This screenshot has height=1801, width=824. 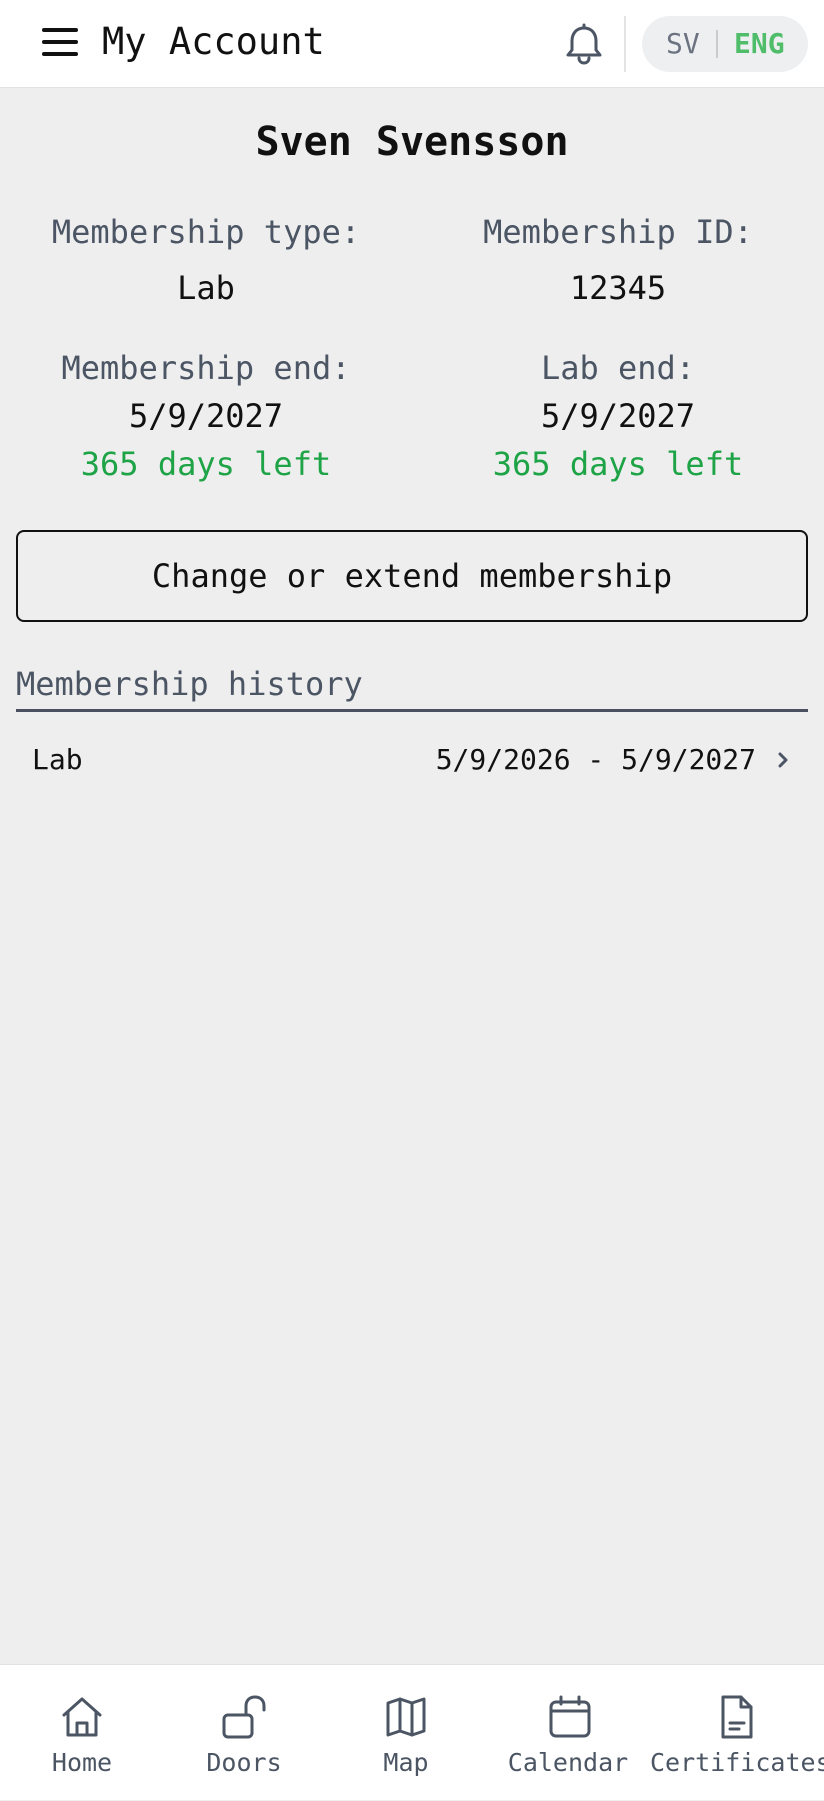 What do you see at coordinates (206, 368) in the screenshot?
I see `membership-end-label: Membership end:` at bounding box center [206, 368].